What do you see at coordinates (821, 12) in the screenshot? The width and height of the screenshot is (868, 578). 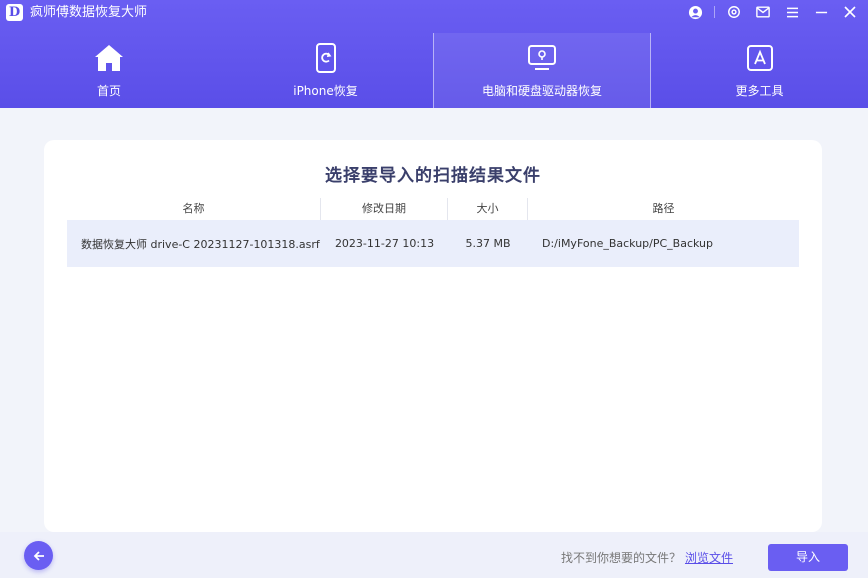 I see `minimize-icon` at bounding box center [821, 12].